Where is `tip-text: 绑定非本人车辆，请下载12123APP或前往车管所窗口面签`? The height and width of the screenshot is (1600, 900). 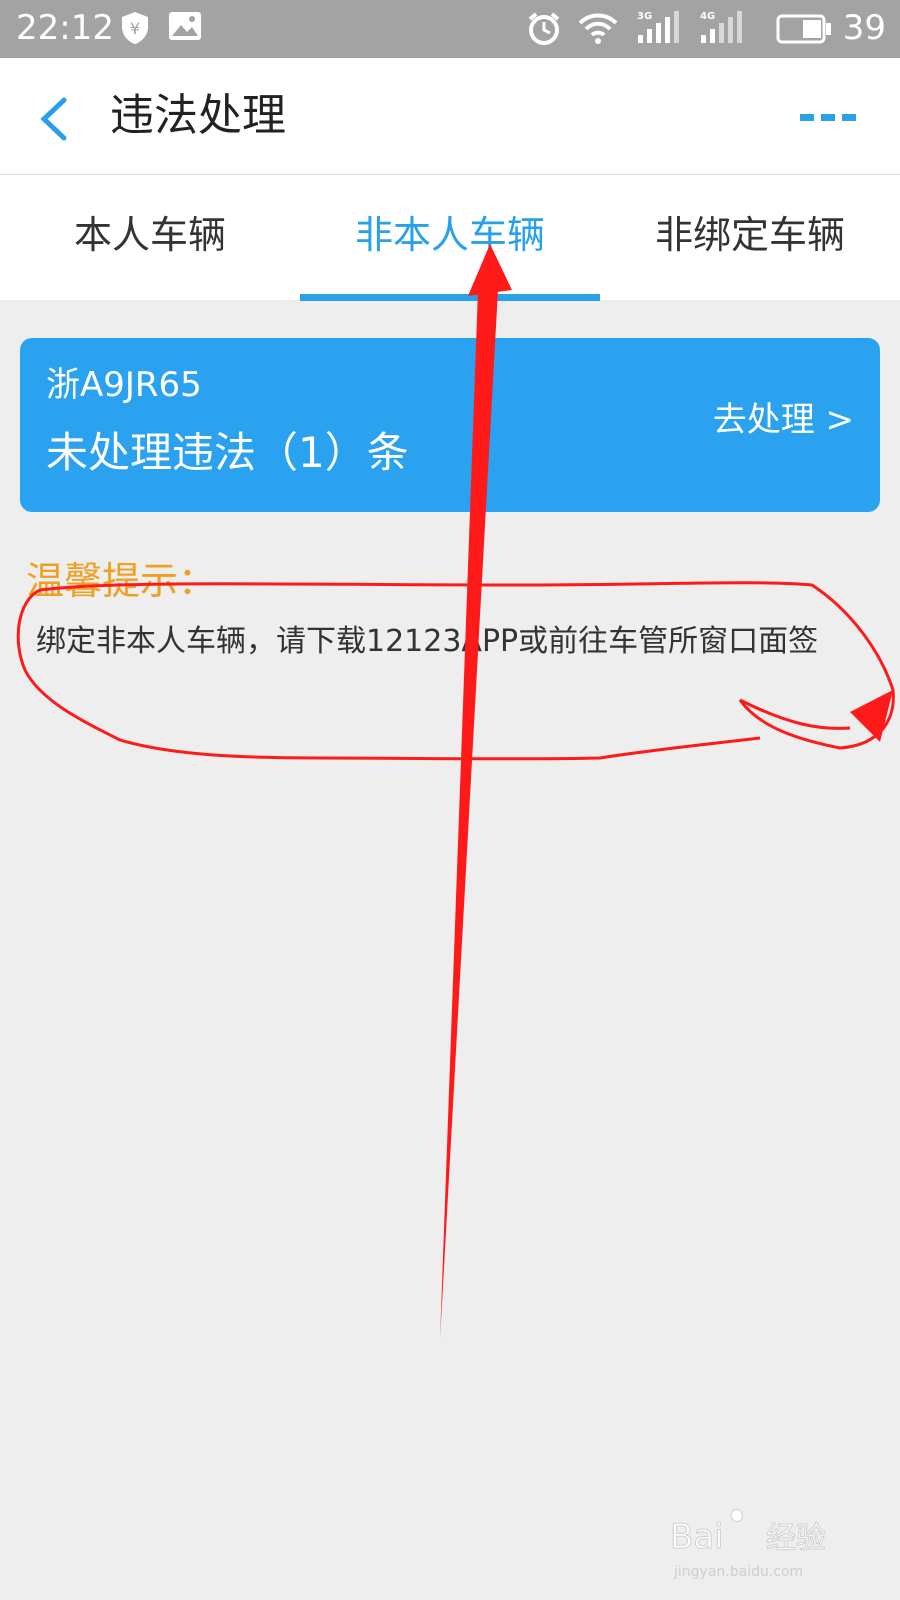 tip-text: 绑定非本人车辆，请下载12123APP或前往车管所窗口面签 is located at coordinates (427, 641).